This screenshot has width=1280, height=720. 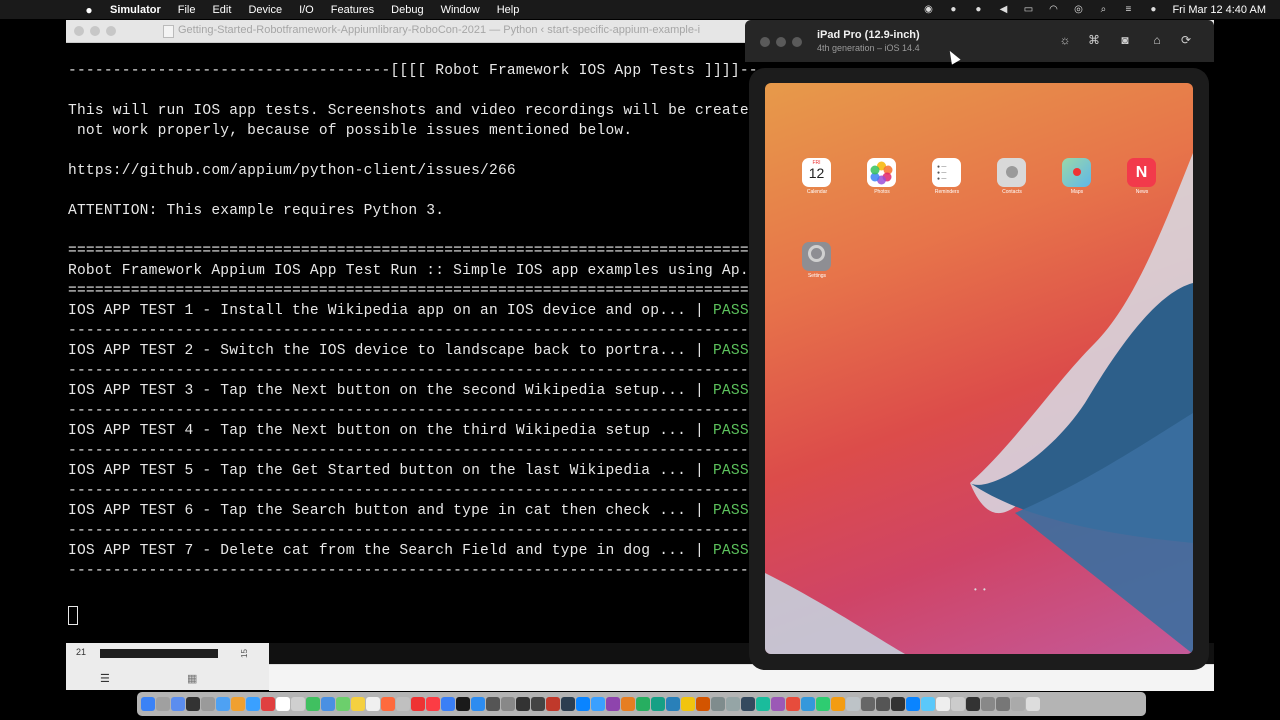 I want to click on menu-debug: Debug, so click(x=407, y=10).